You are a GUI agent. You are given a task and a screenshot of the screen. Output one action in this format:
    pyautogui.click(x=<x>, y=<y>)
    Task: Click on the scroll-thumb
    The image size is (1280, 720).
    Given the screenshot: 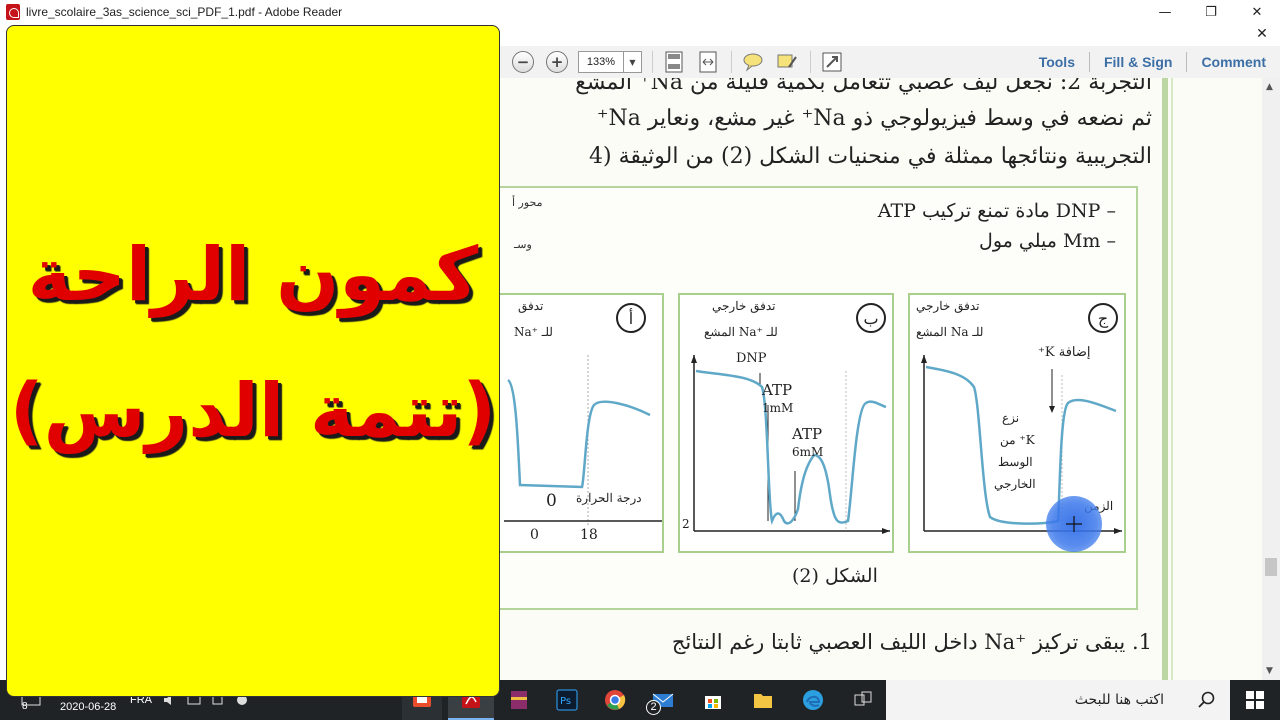 What is the action you would take?
    pyautogui.click(x=1271, y=567)
    